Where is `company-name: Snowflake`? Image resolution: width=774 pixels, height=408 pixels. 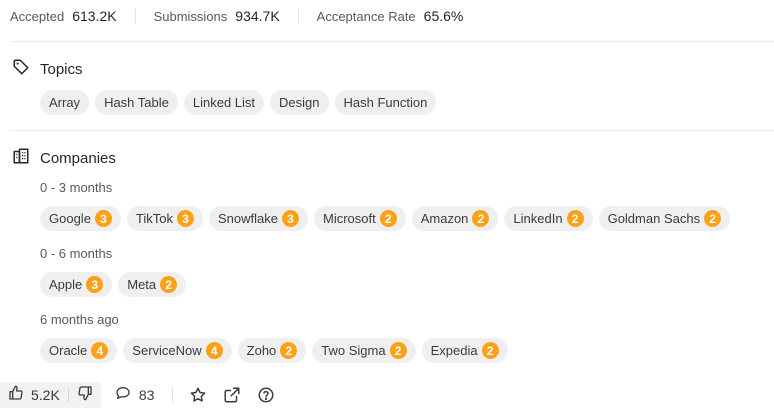 company-name: Snowflake is located at coordinates (248, 218).